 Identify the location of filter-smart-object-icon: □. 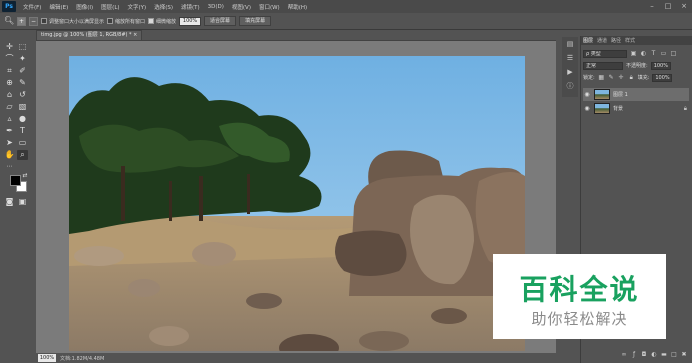
(673, 53).